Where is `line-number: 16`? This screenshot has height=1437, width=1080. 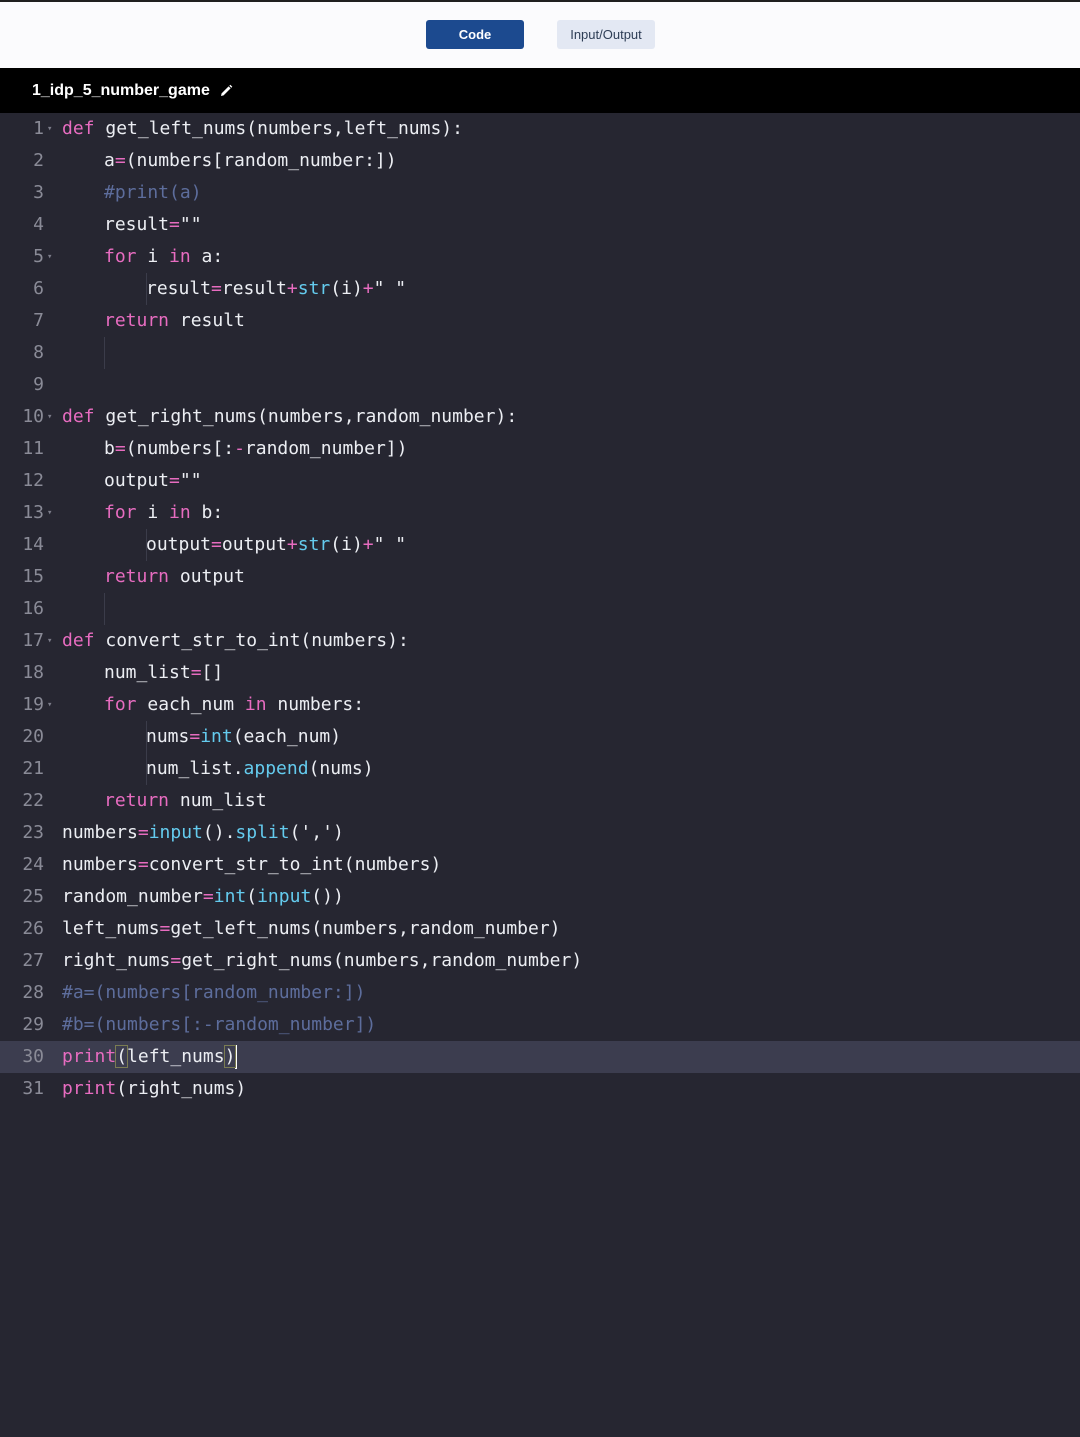
line-number: 16 is located at coordinates (33, 608).